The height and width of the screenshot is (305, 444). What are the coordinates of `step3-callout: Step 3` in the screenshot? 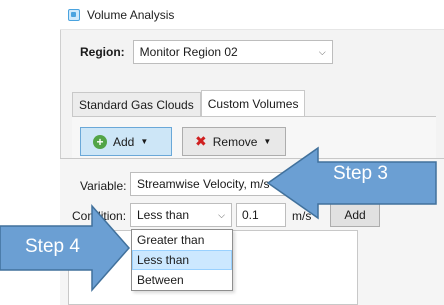 It's located at (360, 173).